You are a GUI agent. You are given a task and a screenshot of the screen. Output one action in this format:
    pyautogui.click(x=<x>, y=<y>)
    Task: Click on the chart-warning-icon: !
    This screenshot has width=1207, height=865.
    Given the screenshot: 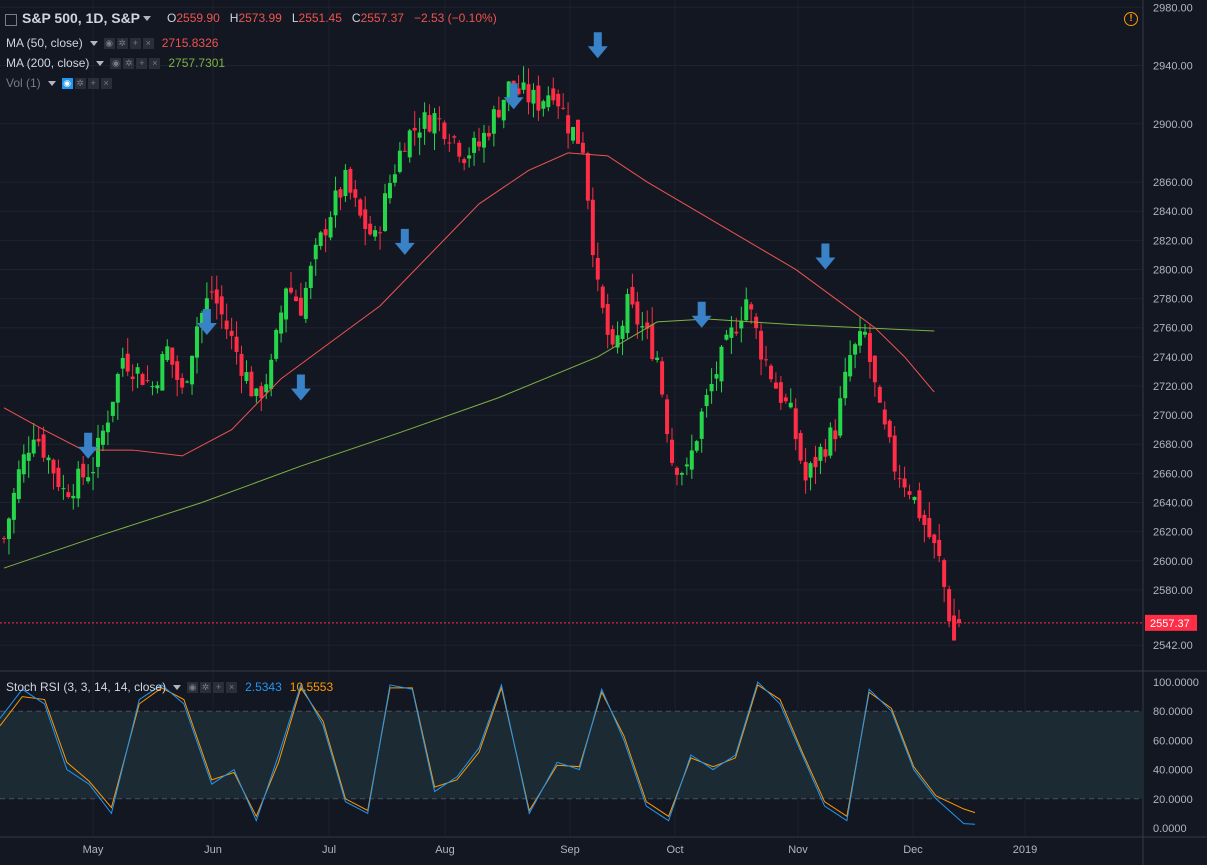 What is the action you would take?
    pyautogui.click(x=1131, y=19)
    